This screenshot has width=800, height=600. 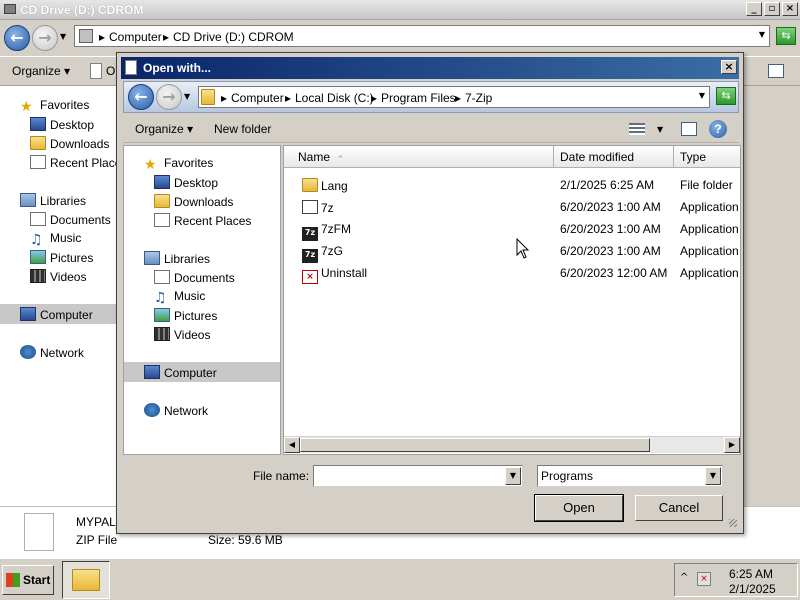 What do you see at coordinates (660, 129) in the screenshot?
I see `view-options-chevron-down-icon: ▼` at bounding box center [660, 129].